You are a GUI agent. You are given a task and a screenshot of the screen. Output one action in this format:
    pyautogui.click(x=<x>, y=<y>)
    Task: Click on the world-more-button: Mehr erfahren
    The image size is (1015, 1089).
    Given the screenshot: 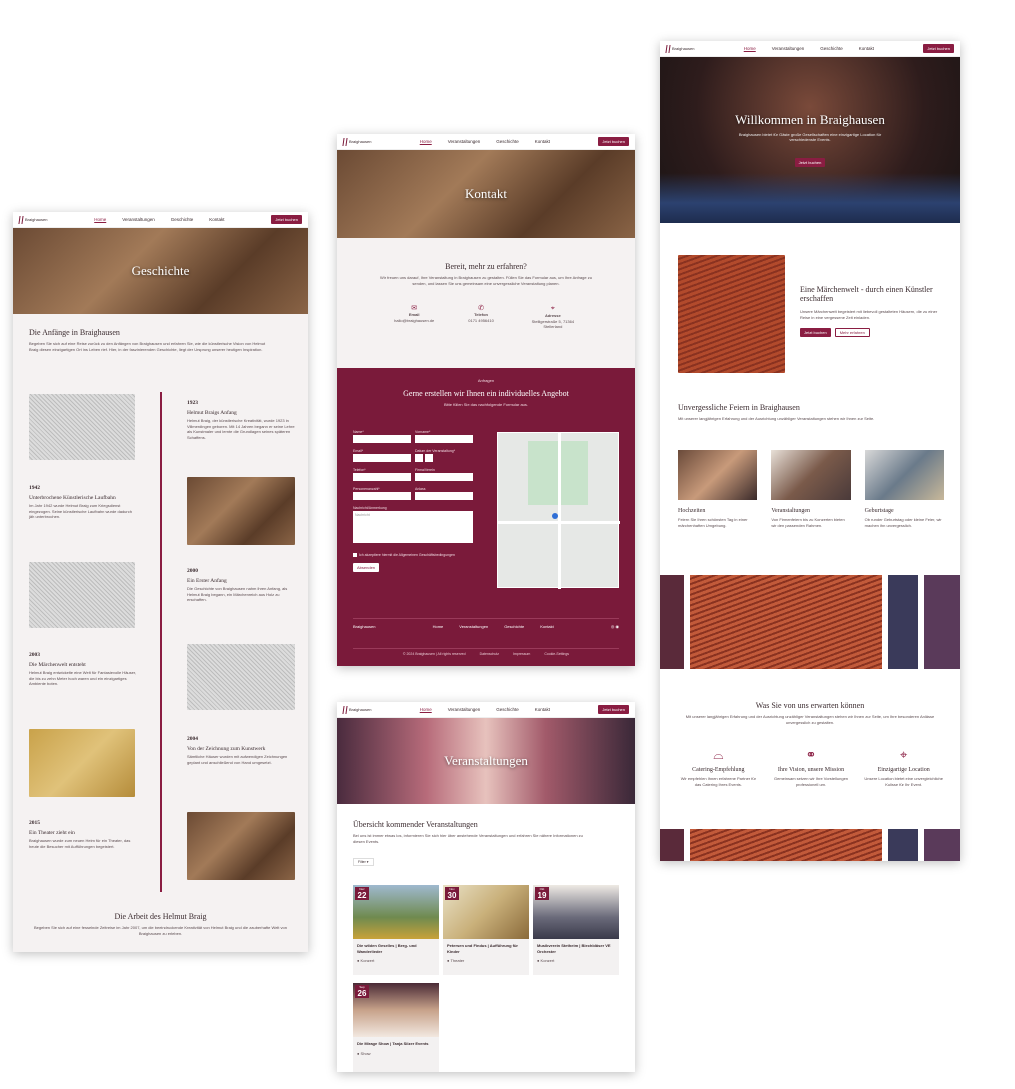 What is the action you would take?
    pyautogui.click(x=852, y=332)
    